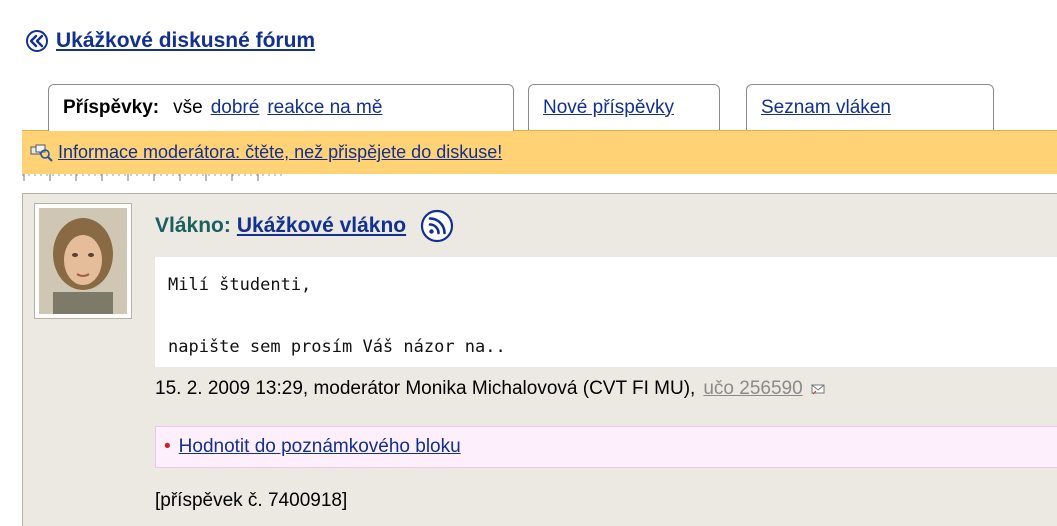 This screenshot has height=526, width=1057. I want to click on thread-header: Vlákno: Ukážkové vlákno, so click(304, 226).